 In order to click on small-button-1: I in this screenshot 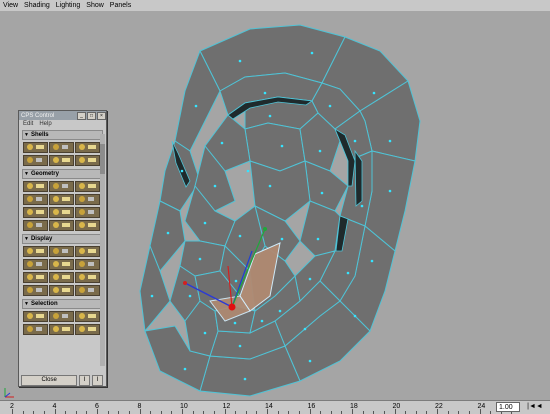, I will do `click(85, 380)`.